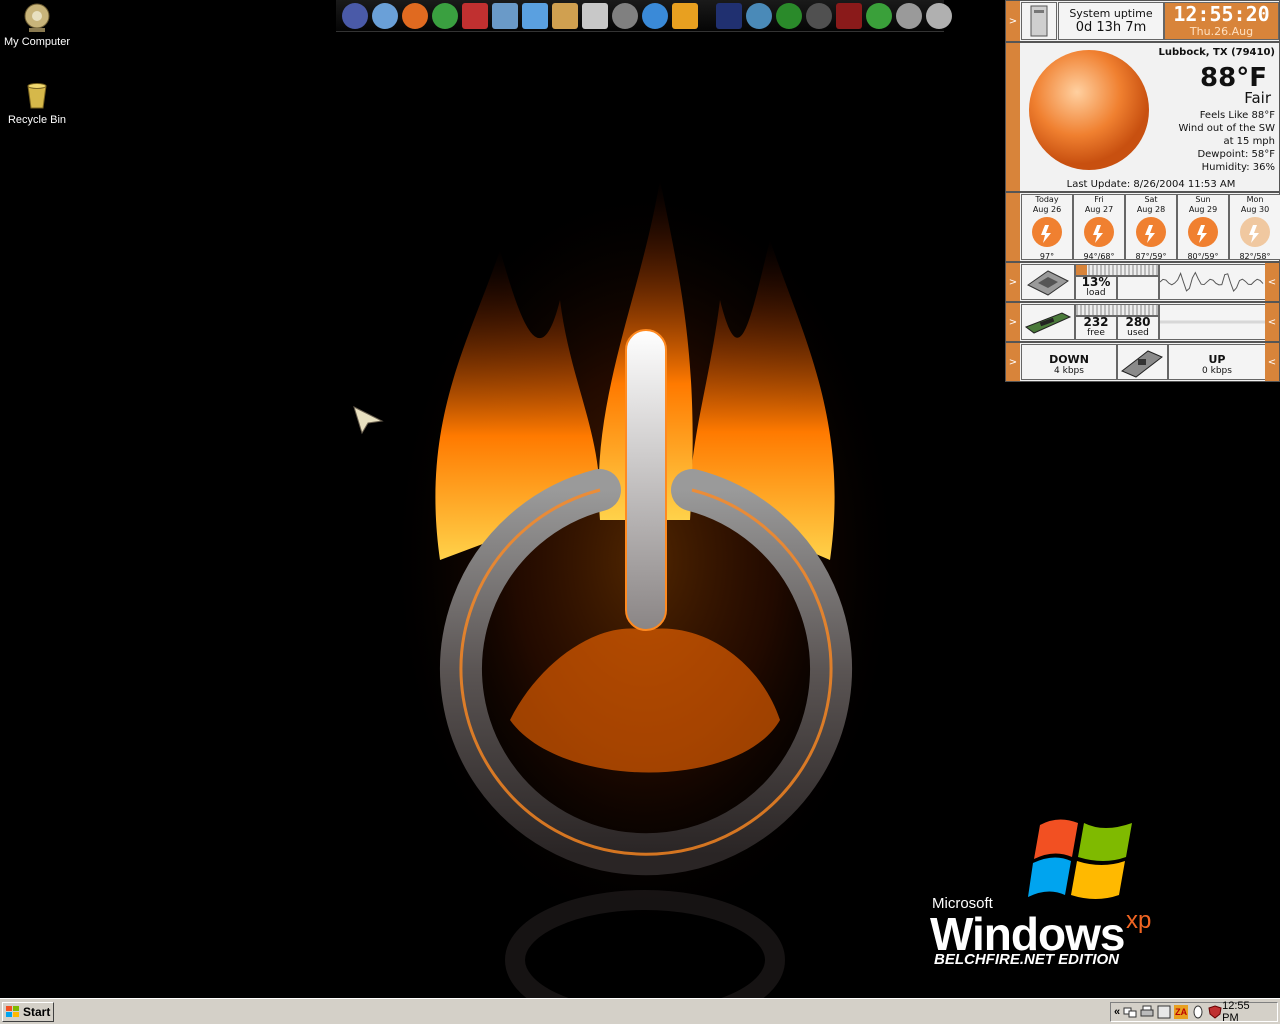 The height and width of the screenshot is (1024, 1280). What do you see at coordinates (1099, 199) in the screenshot?
I see `forecast-day-name: Fri` at bounding box center [1099, 199].